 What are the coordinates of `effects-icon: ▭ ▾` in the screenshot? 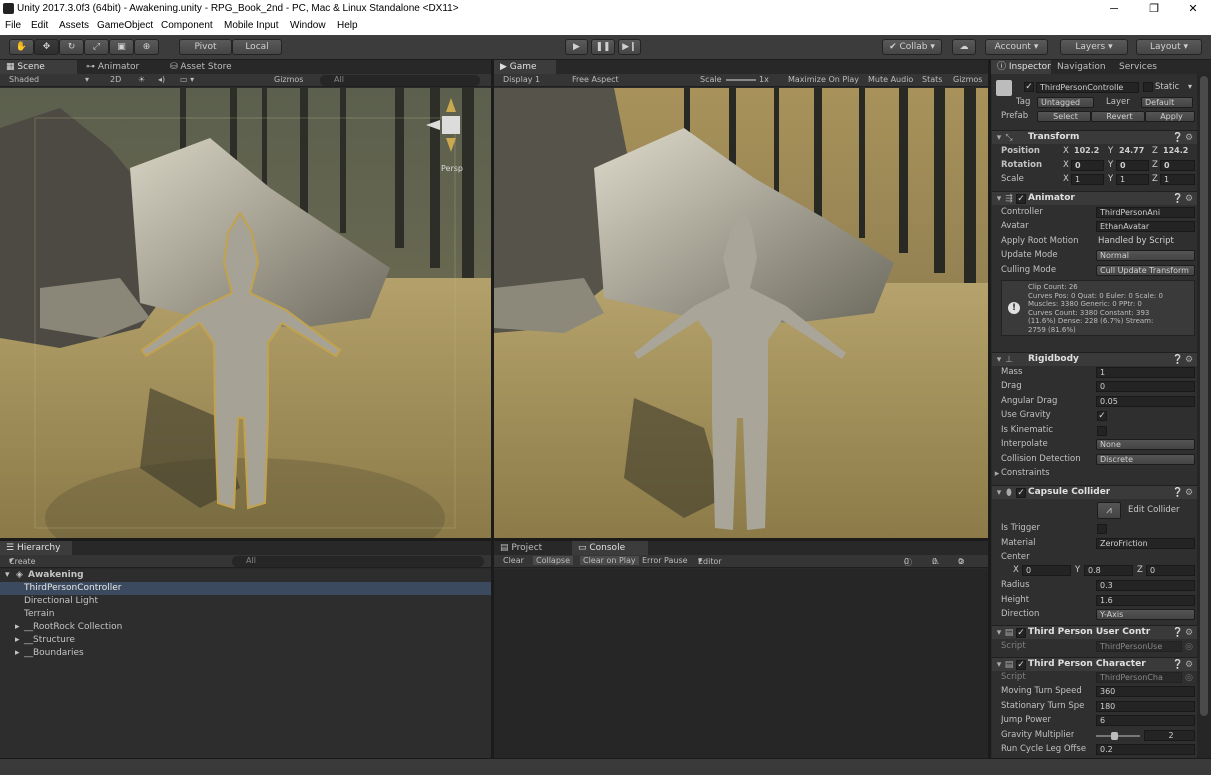 It's located at (187, 79).